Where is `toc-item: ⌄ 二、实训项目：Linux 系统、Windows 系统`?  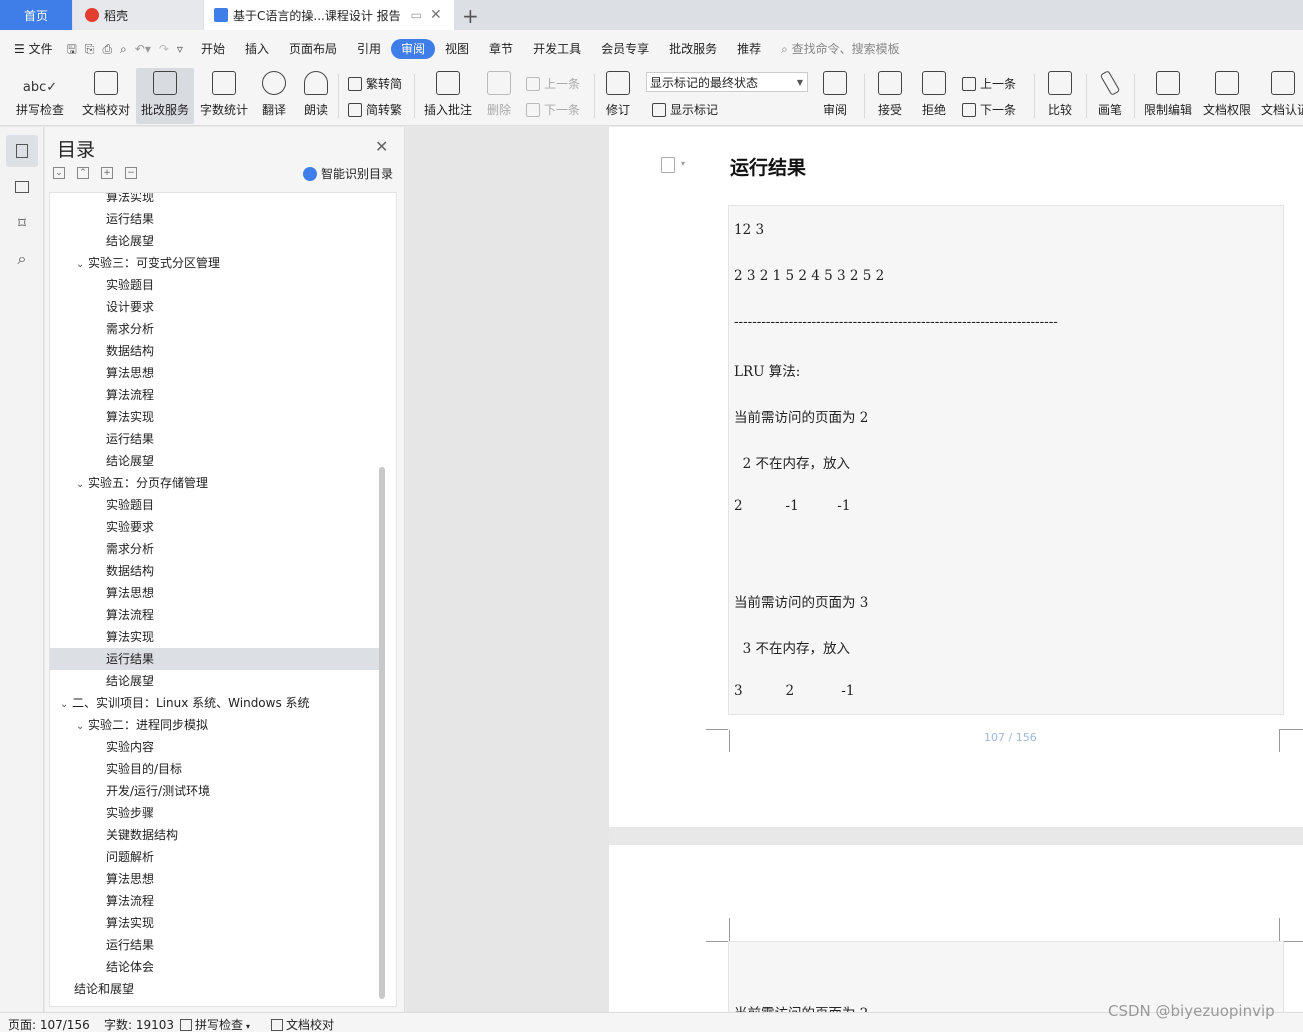
toc-item: ⌄ 二、实训项目：Linux 系统、Windows 系统 is located at coordinates (215, 703).